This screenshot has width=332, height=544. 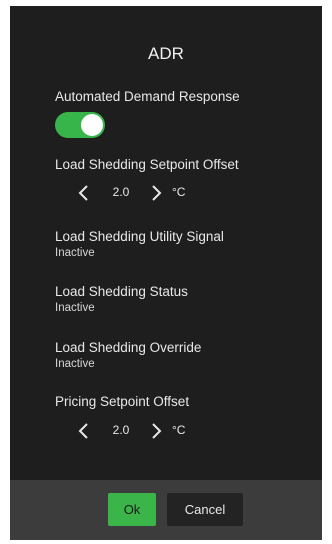 I want to click on load-shedding-offset-label: Load Shedding Setpoint Offset, so click(x=147, y=164).